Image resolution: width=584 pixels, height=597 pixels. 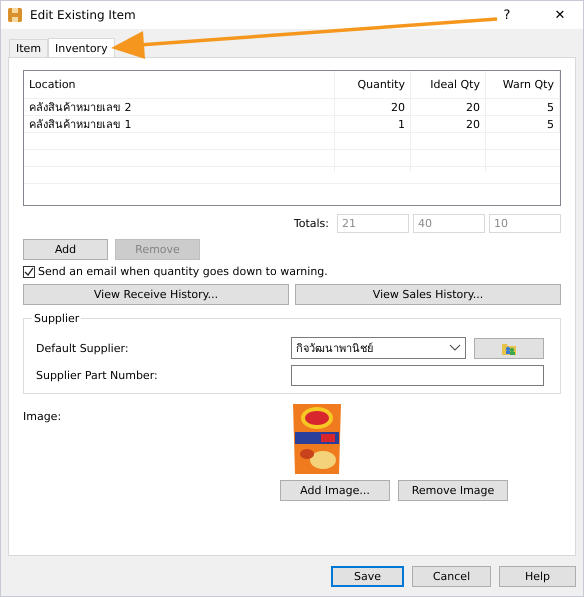 I want to click on tab: Item, so click(x=28, y=48).